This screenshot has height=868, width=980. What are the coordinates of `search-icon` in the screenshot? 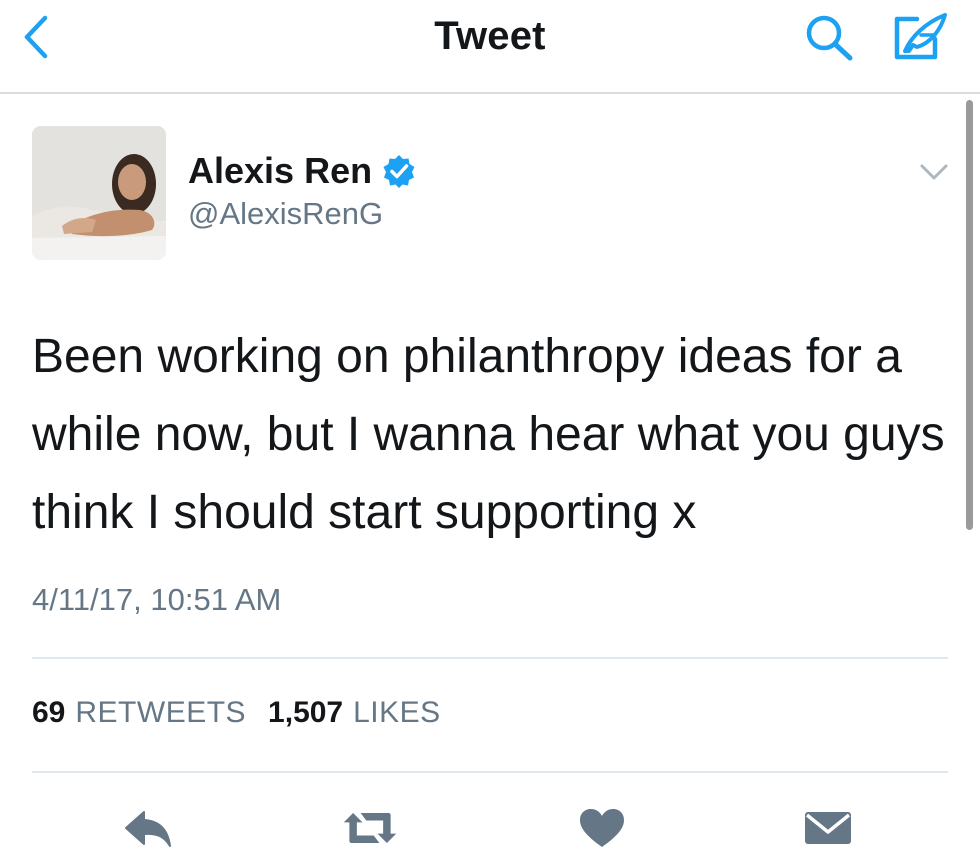 It's located at (829, 38).